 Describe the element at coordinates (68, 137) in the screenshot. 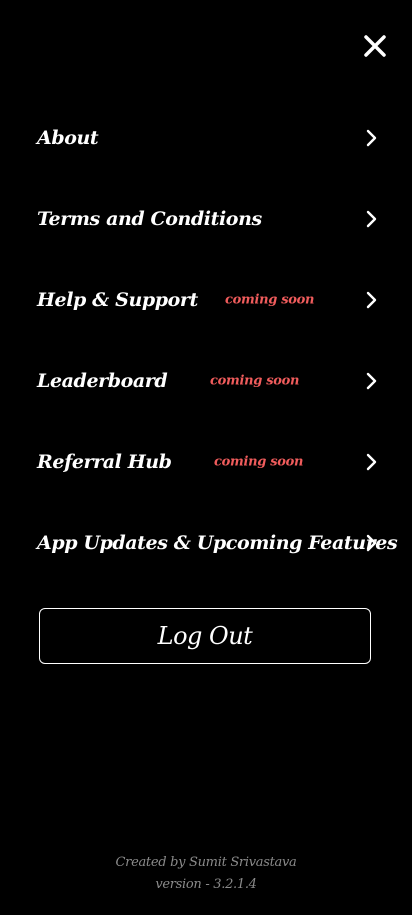

I see `menu-item-label: About` at that location.